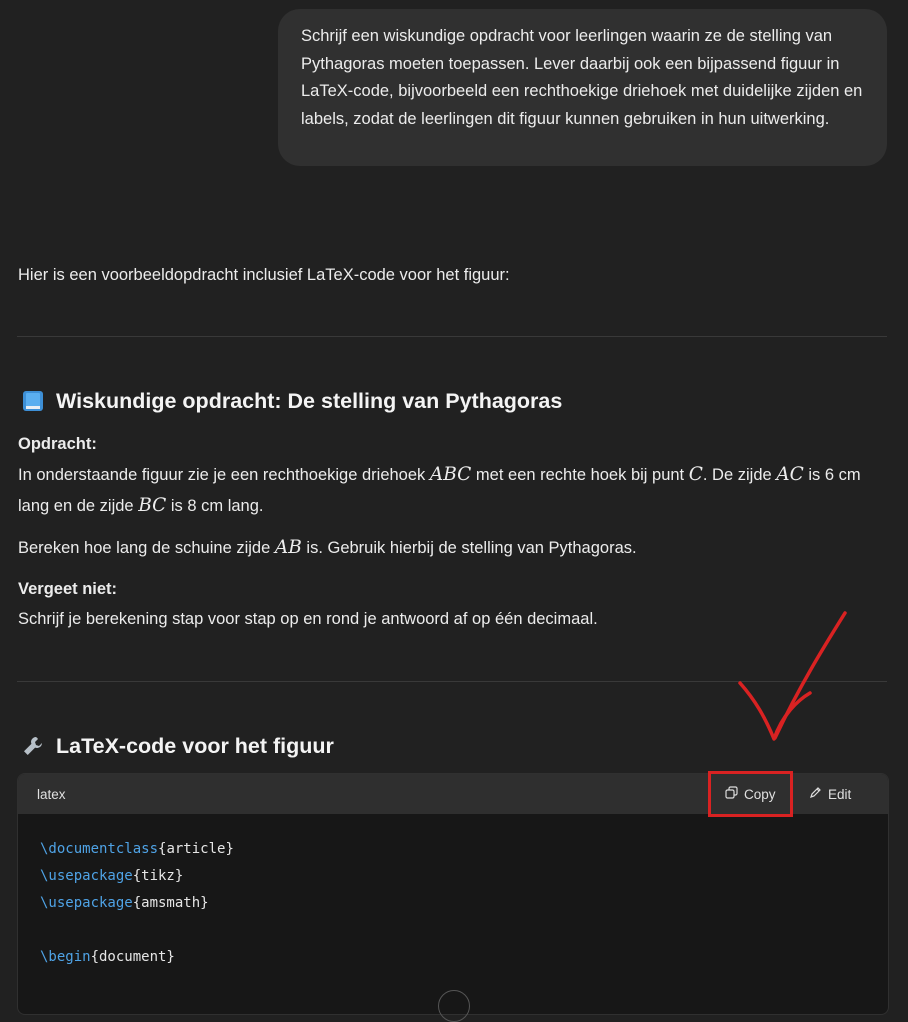 Image resolution: width=908 pixels, height=1022 pixels. What do you see at coordinates (32, 401) in the screenshot?
I see `blue-book-icon` at bounding box center [32, 401].